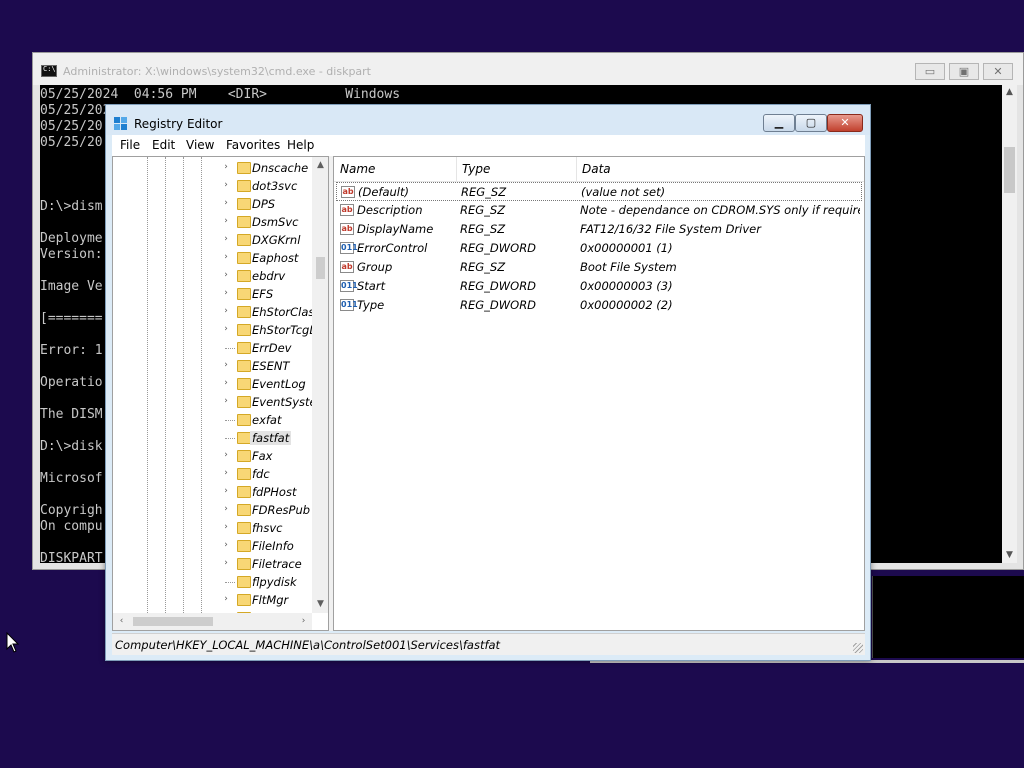 Image resolution: width=1024 pixels, height=768 pixels. I want to click on value-row: ab (Default) REG_SZ (value not set), so click(599, 191).